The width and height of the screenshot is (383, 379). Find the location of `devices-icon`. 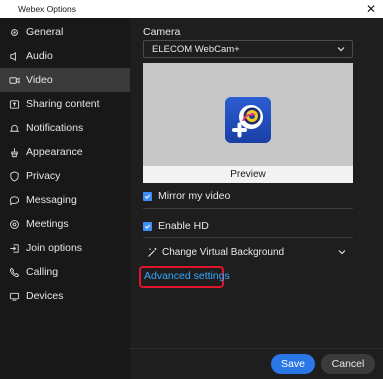

devices-icon is located at coordinates (14, 296).